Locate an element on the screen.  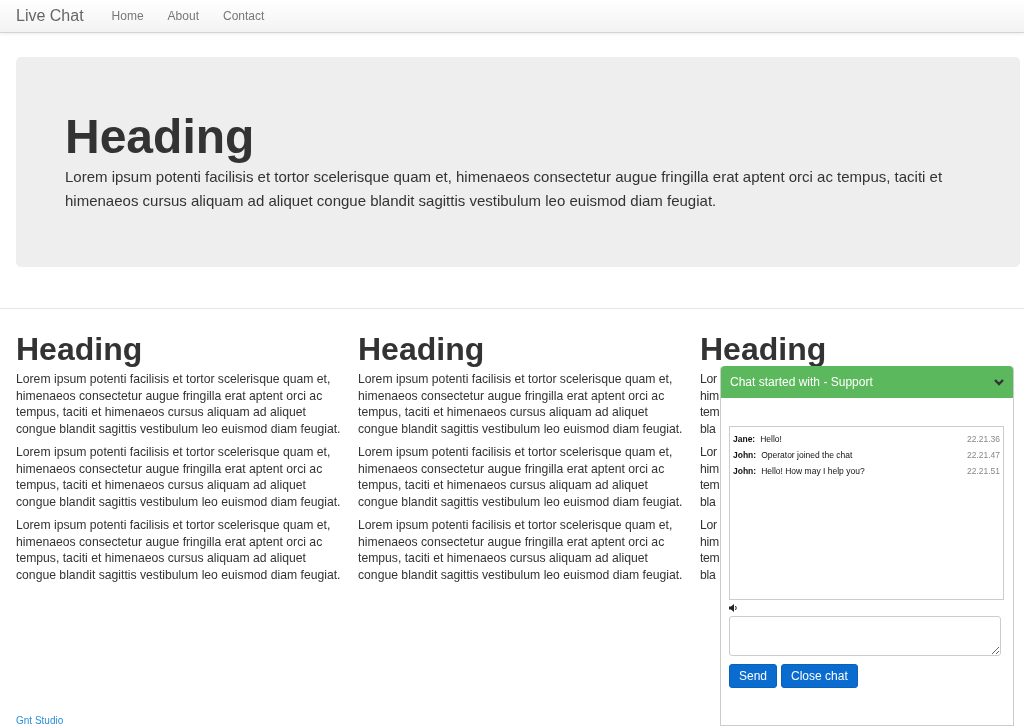
message-time: 22.21.47 is located at coordinates (983, 455).